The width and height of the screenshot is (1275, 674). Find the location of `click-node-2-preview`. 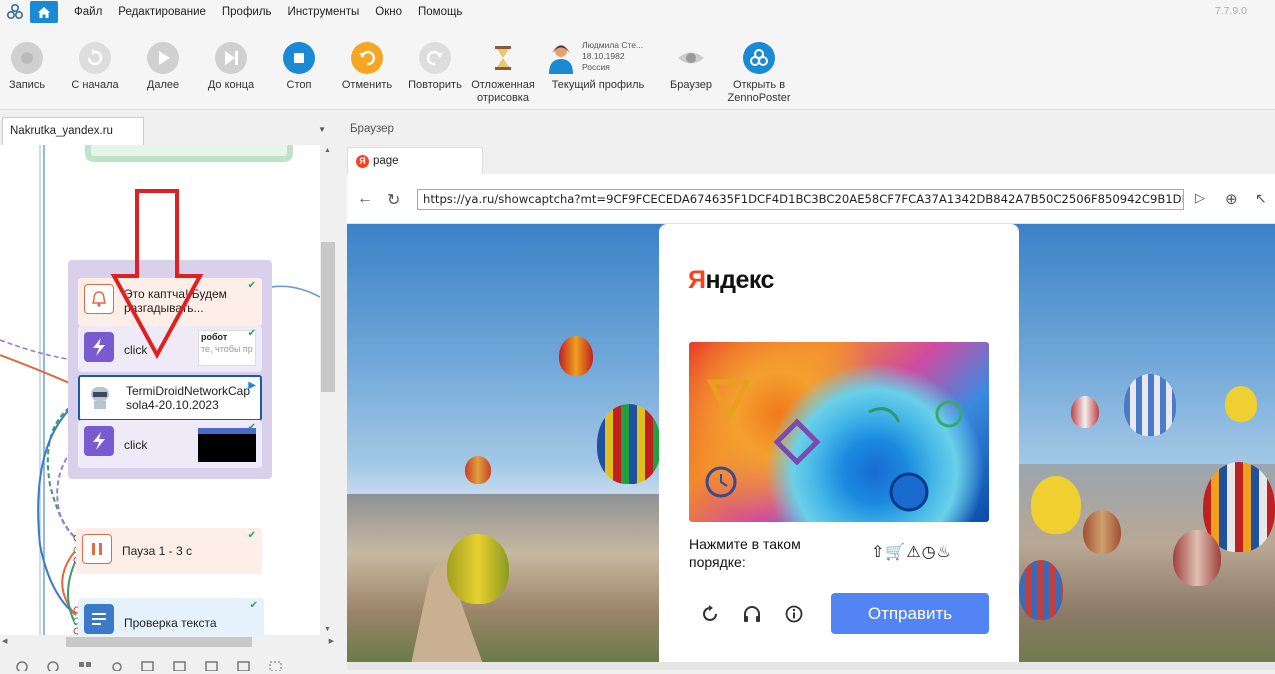

click-node-2-preview is located at coordinates (227, 445).